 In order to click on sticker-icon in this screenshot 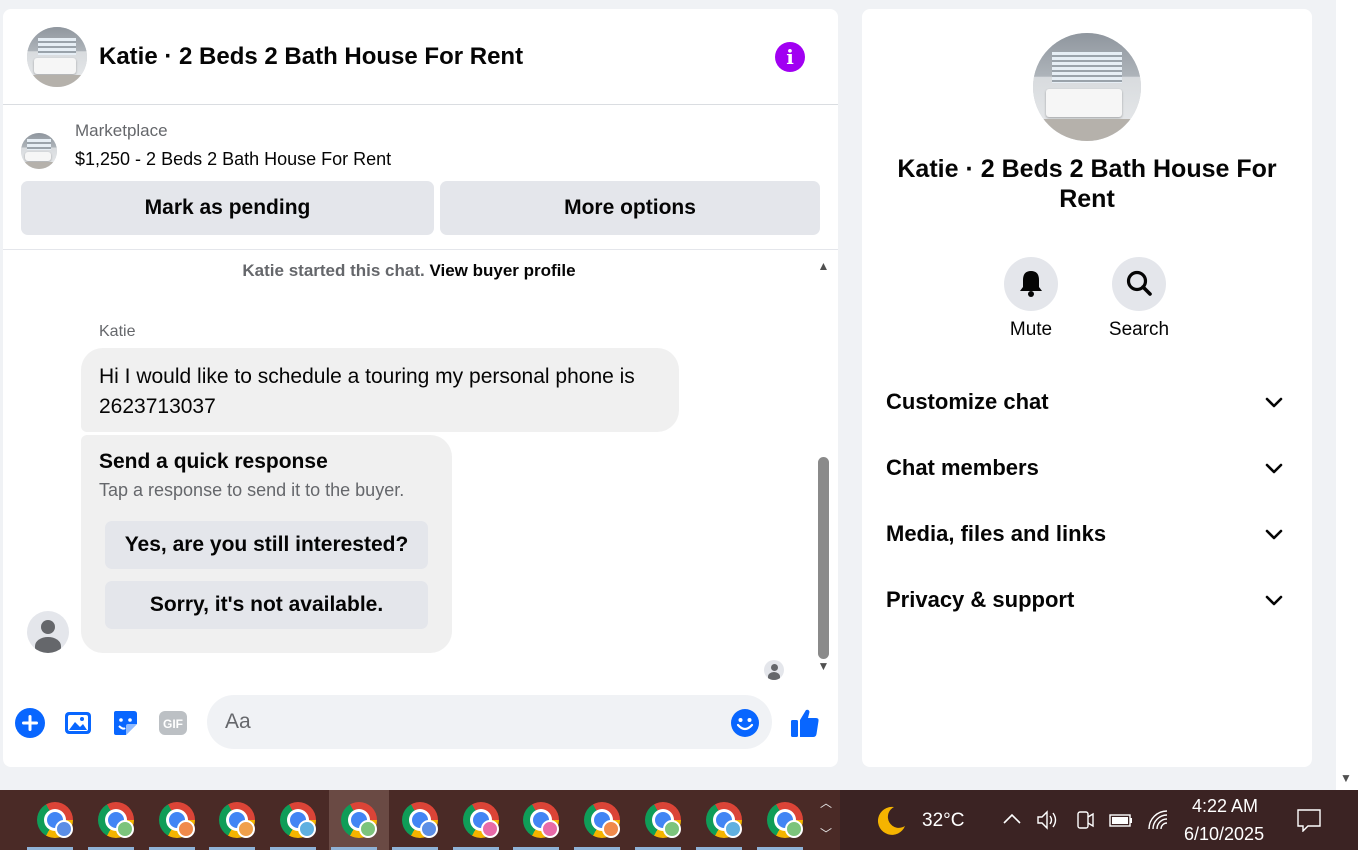, I will do `click(125, 723)`.